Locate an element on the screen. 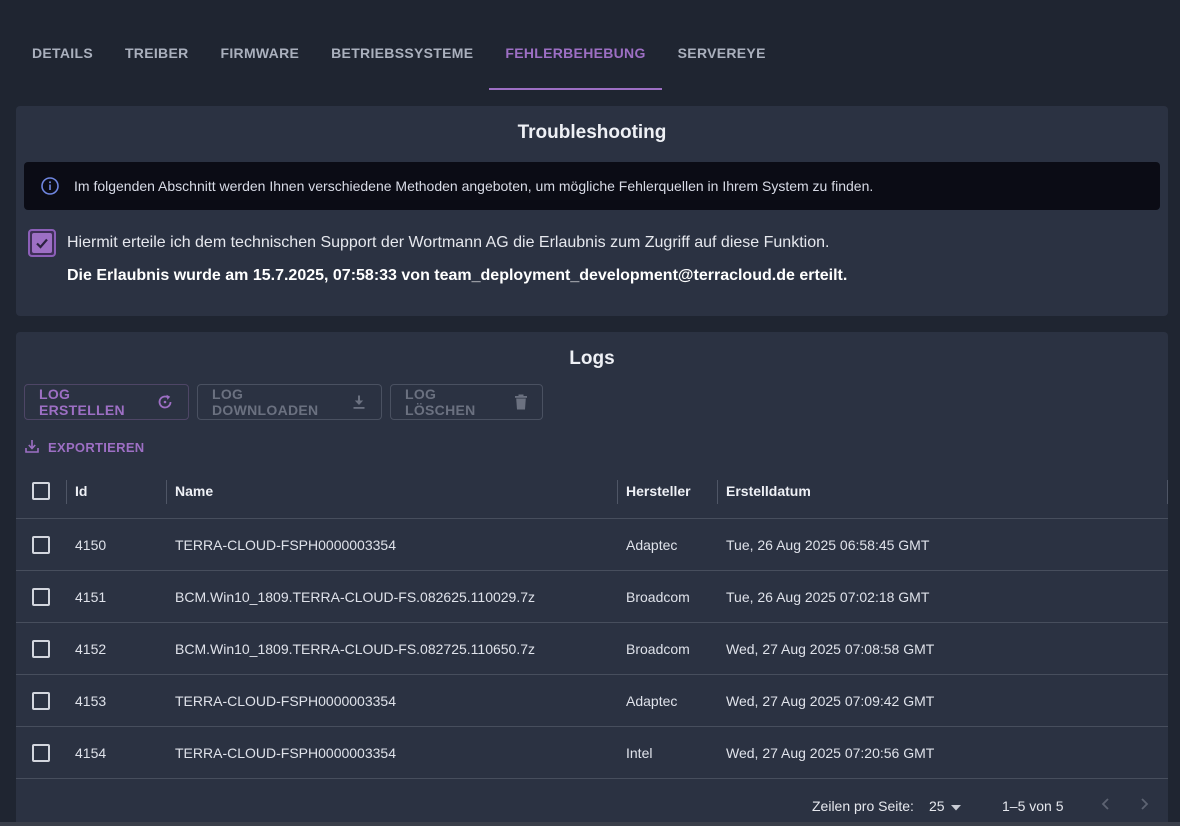 This screenshot has width=1180, height=826. rows-per-page-select: 25 is located at coordinates (945, 806).